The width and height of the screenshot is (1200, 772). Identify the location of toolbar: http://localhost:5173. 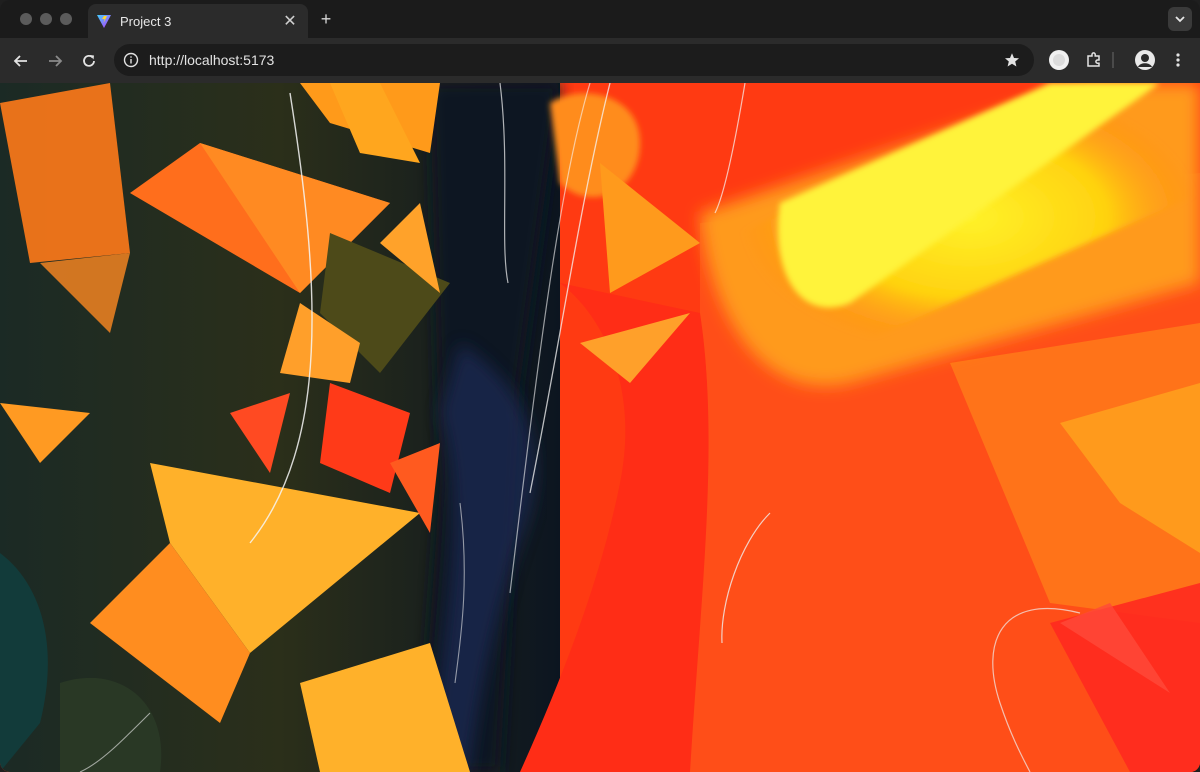
(600, 60).